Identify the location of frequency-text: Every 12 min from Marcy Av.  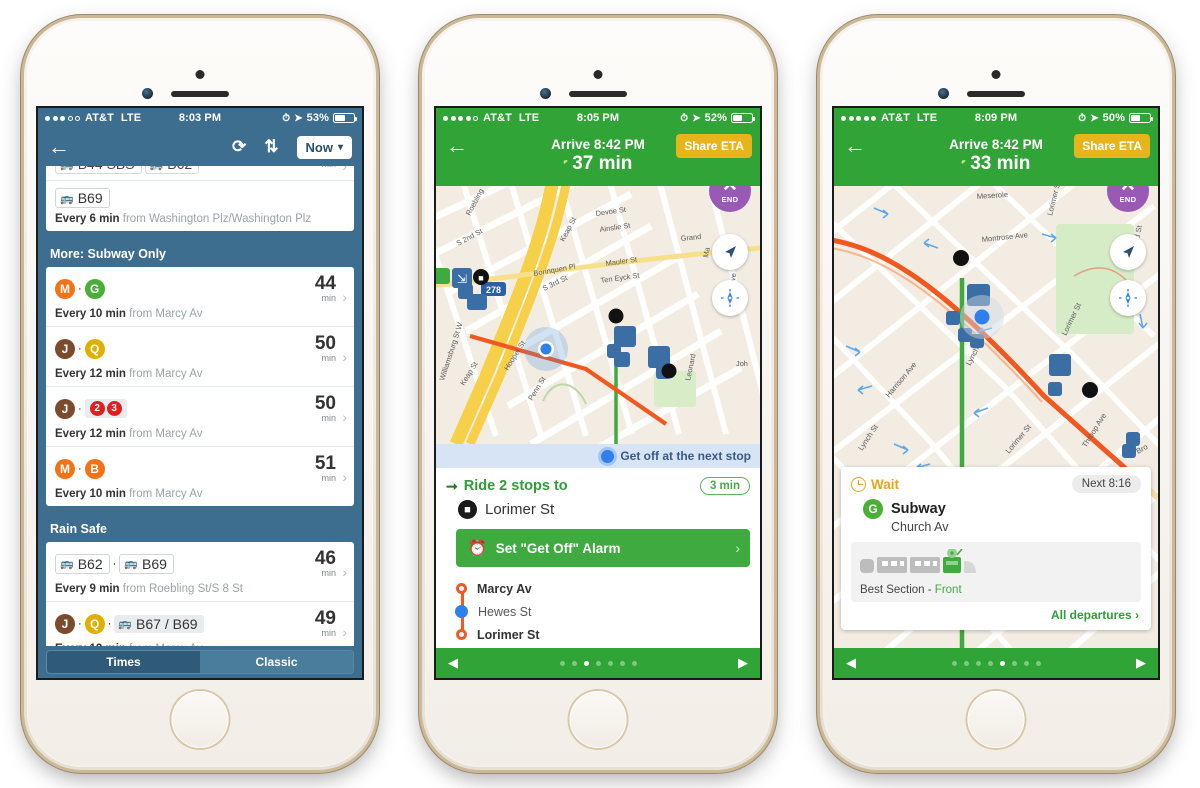
(200, 374).